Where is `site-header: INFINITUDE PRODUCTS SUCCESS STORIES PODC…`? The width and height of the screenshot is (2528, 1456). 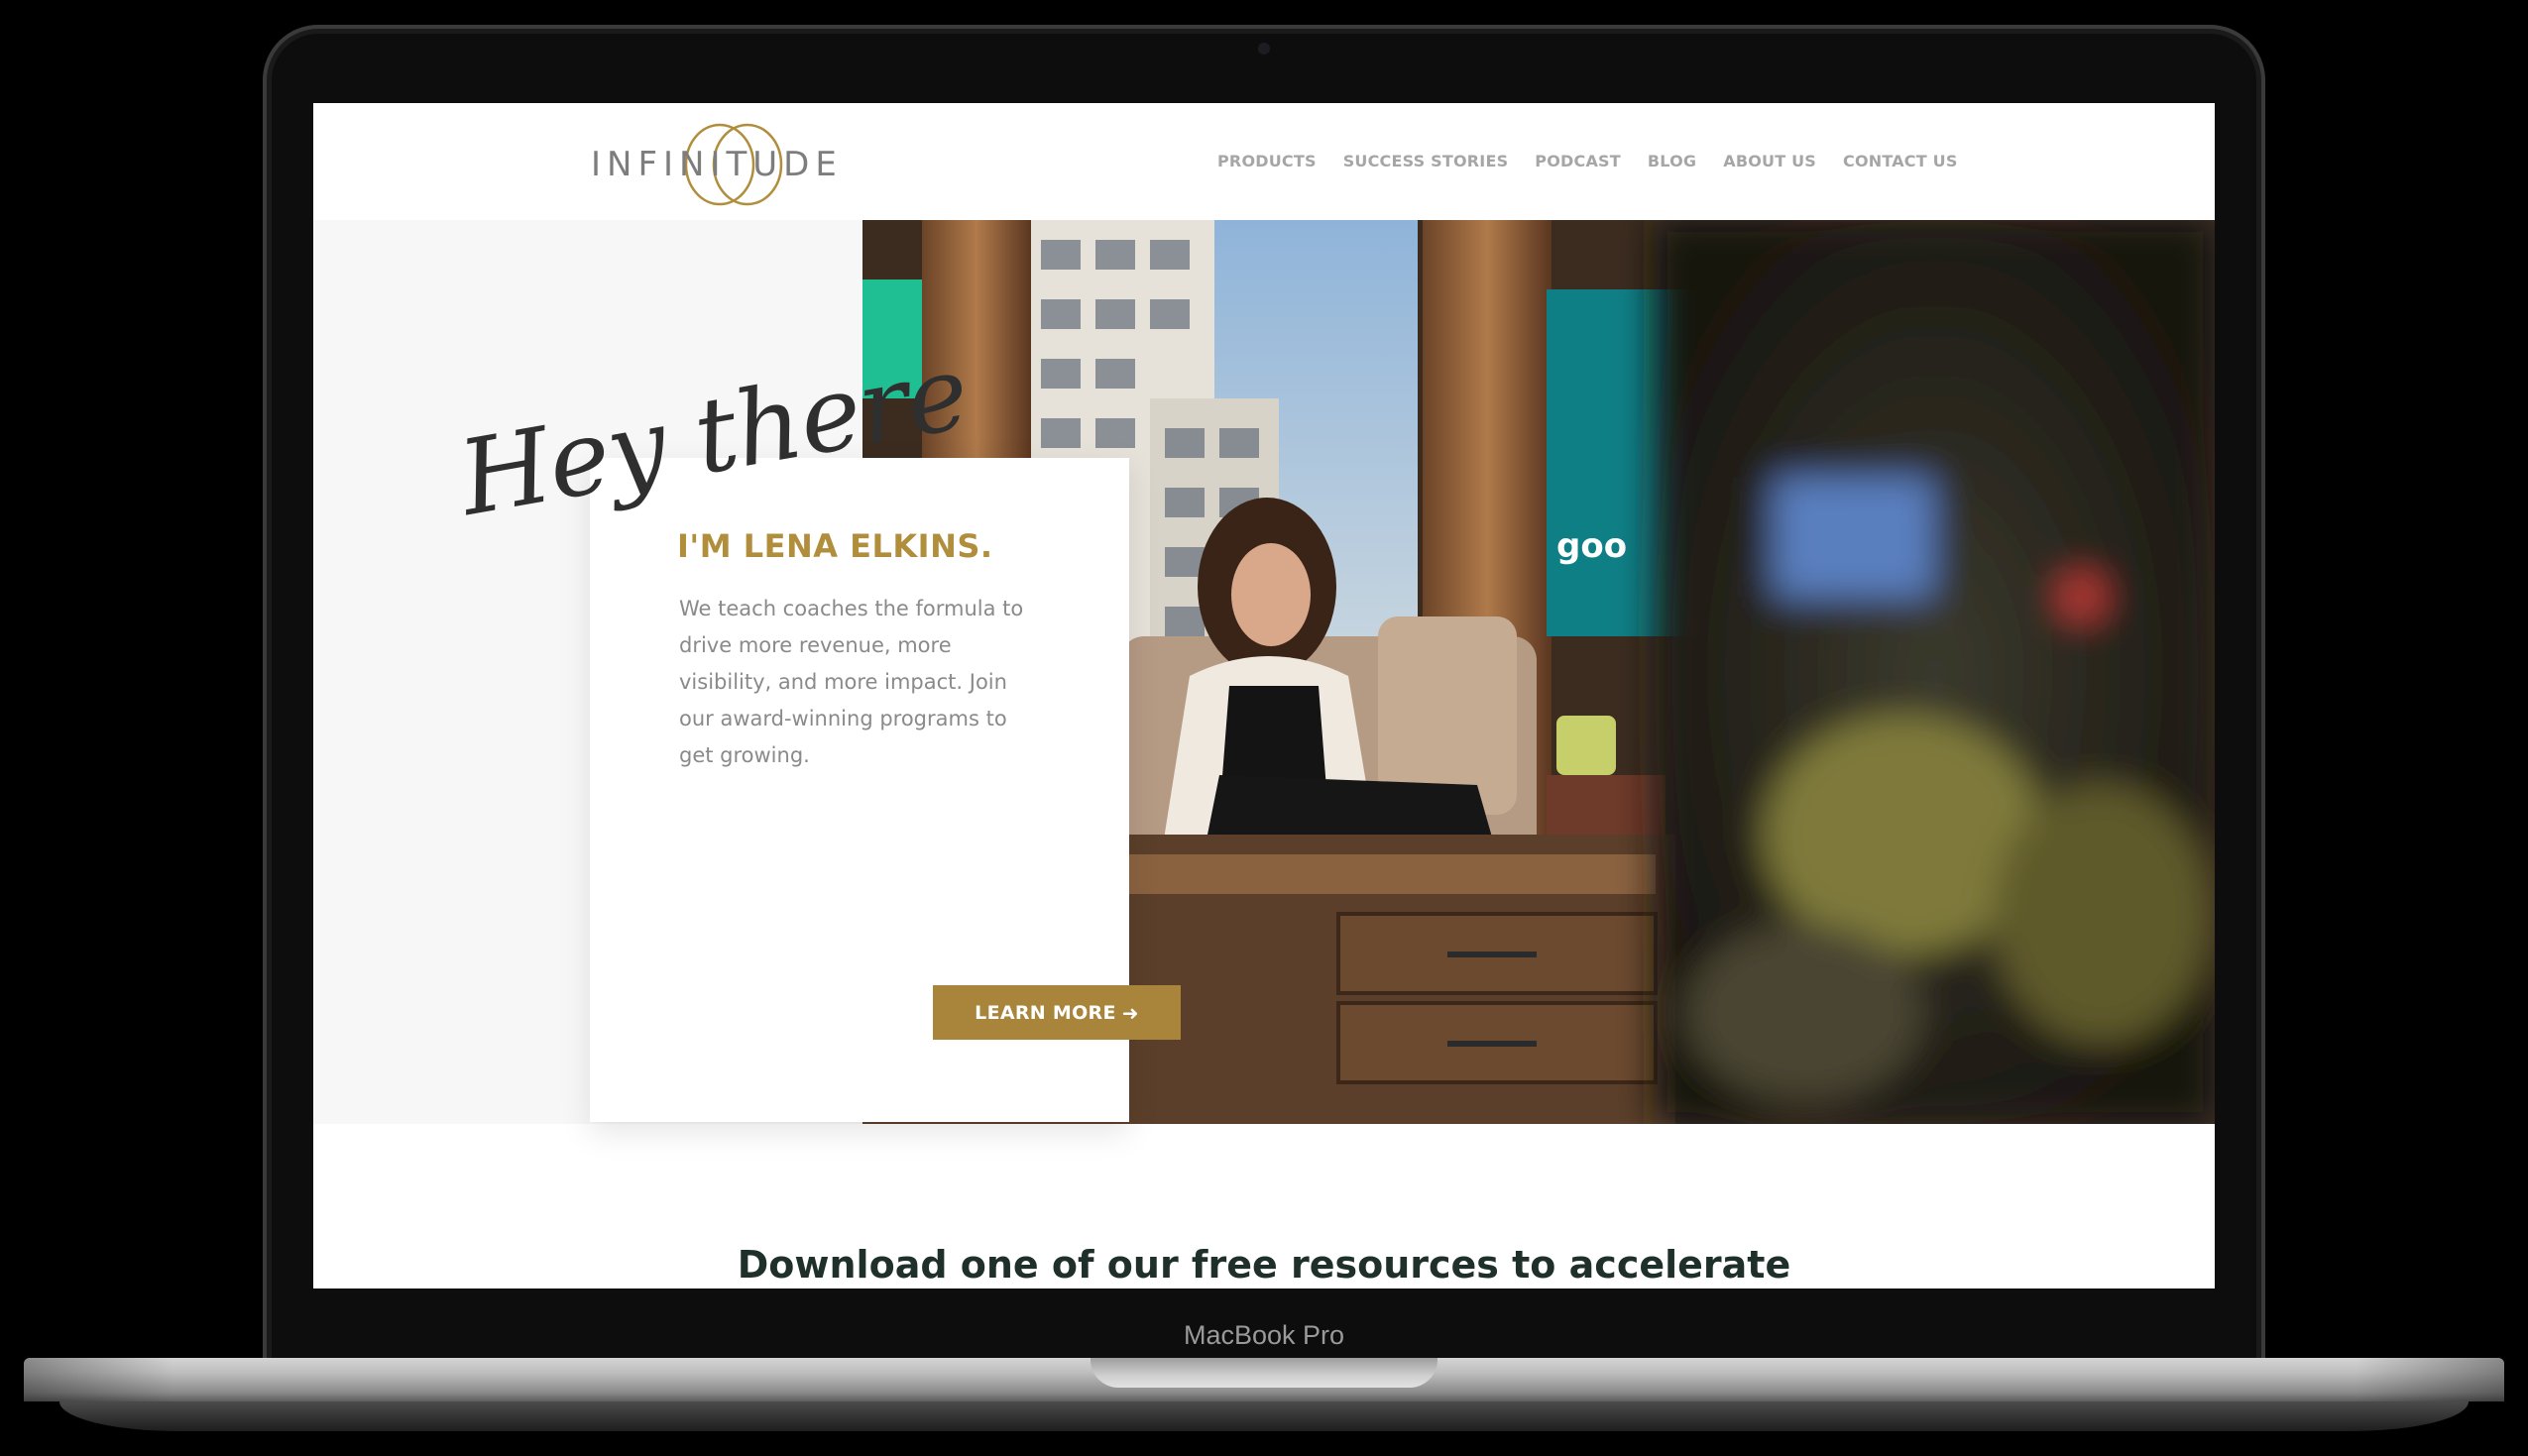
site-header: INFINITUDE PRODUCTS SUCCESS STORIES PODC… is located at coordinates (1264, 161).